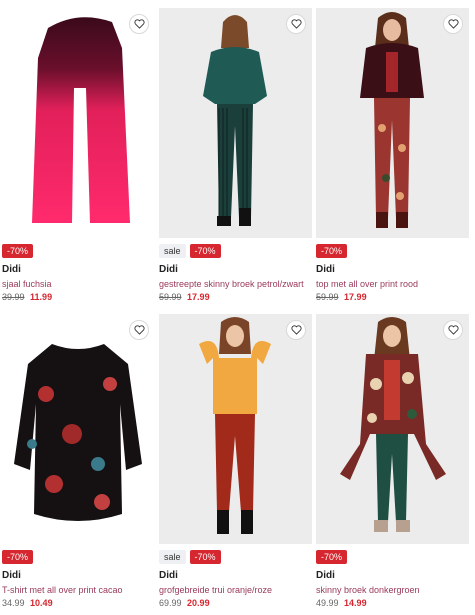  I want to click on product-prices: 49.99 14.99, so click(392, 603).